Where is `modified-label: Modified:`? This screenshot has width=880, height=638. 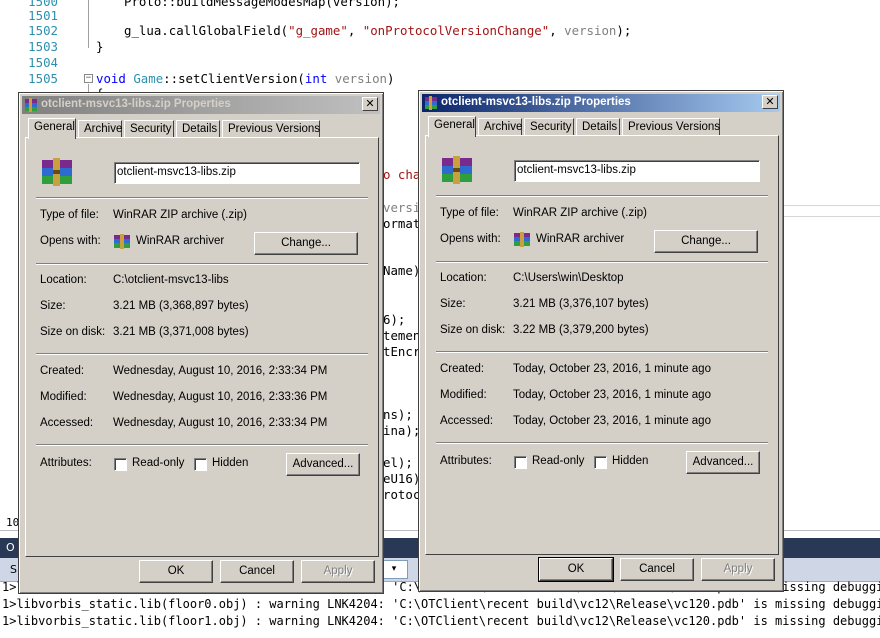
modified-label: Modified: is located at coordinates (463, 395).